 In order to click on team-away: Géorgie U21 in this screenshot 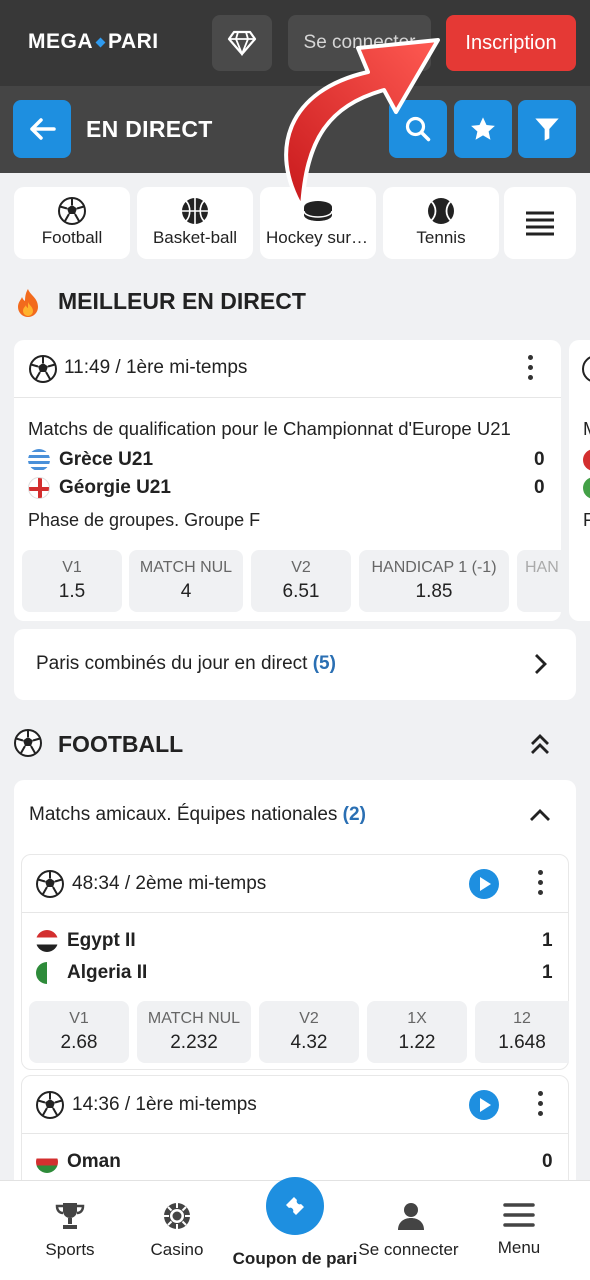, I will do `click(115, 487)`.